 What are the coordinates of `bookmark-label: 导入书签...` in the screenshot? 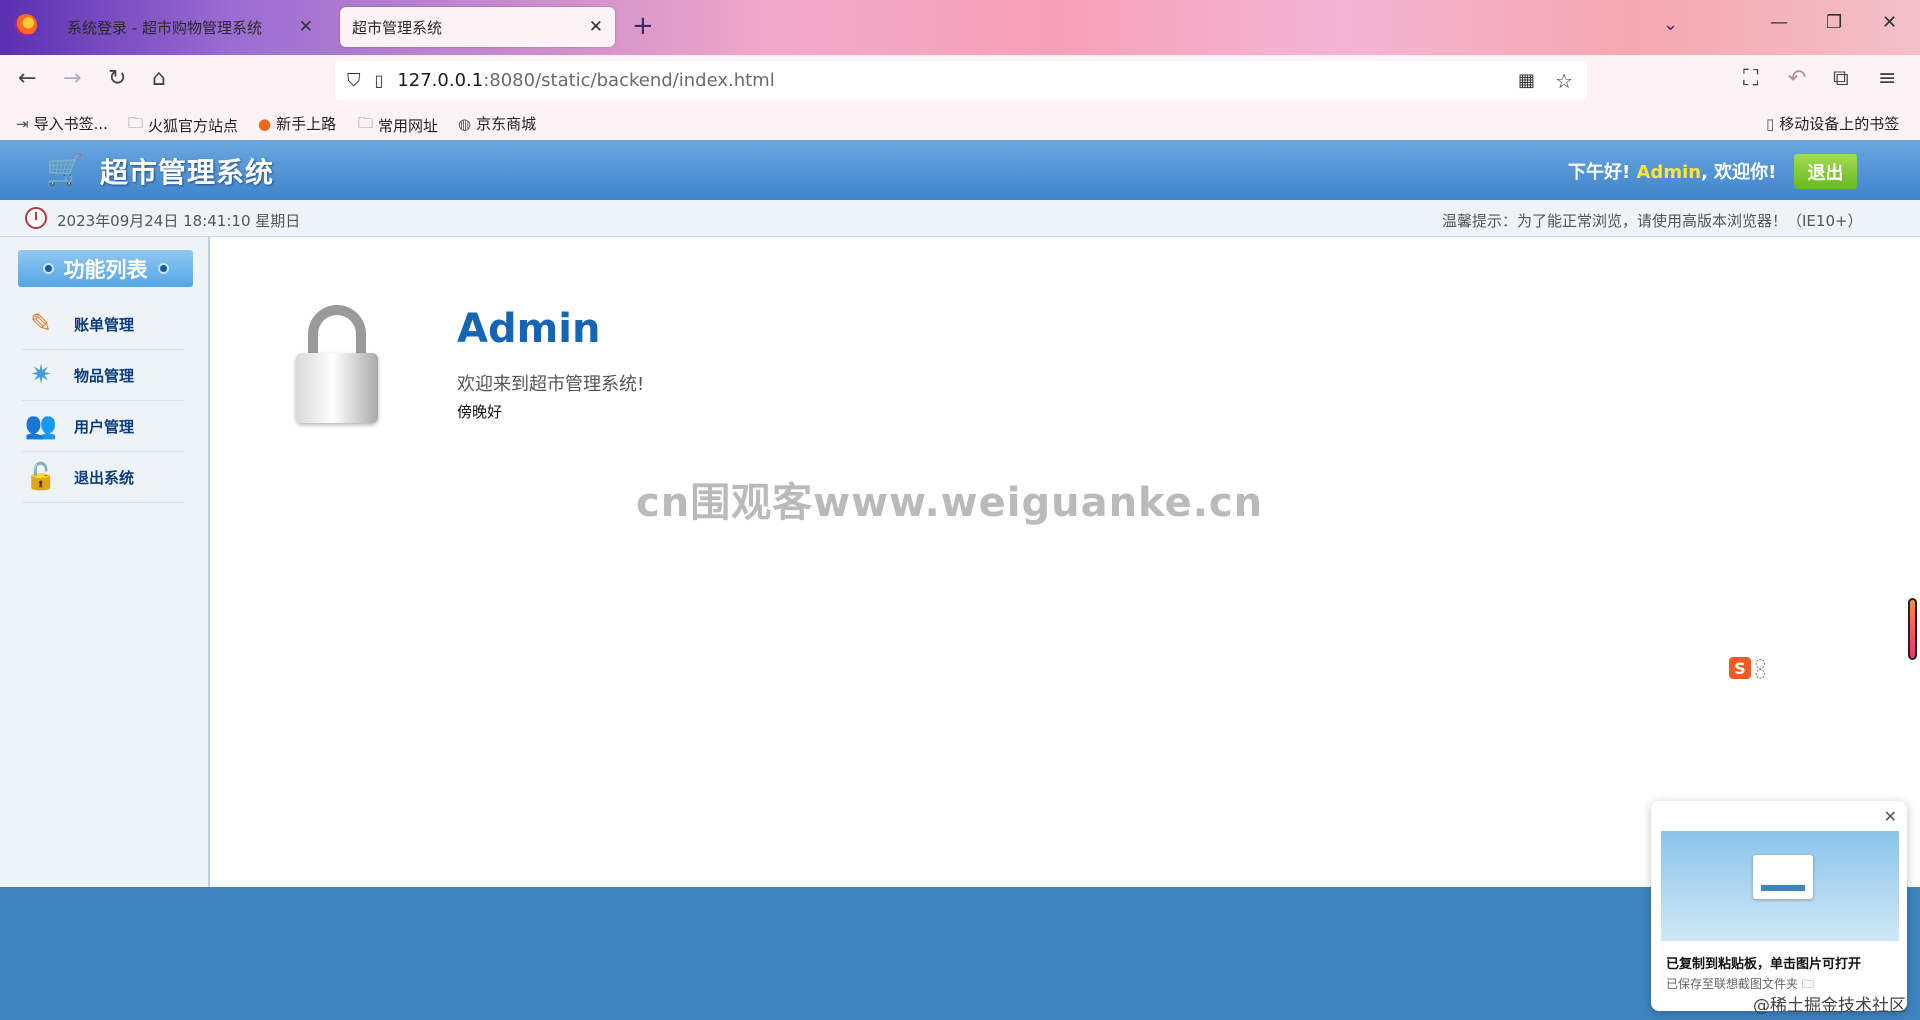 It's located at (70, 124).